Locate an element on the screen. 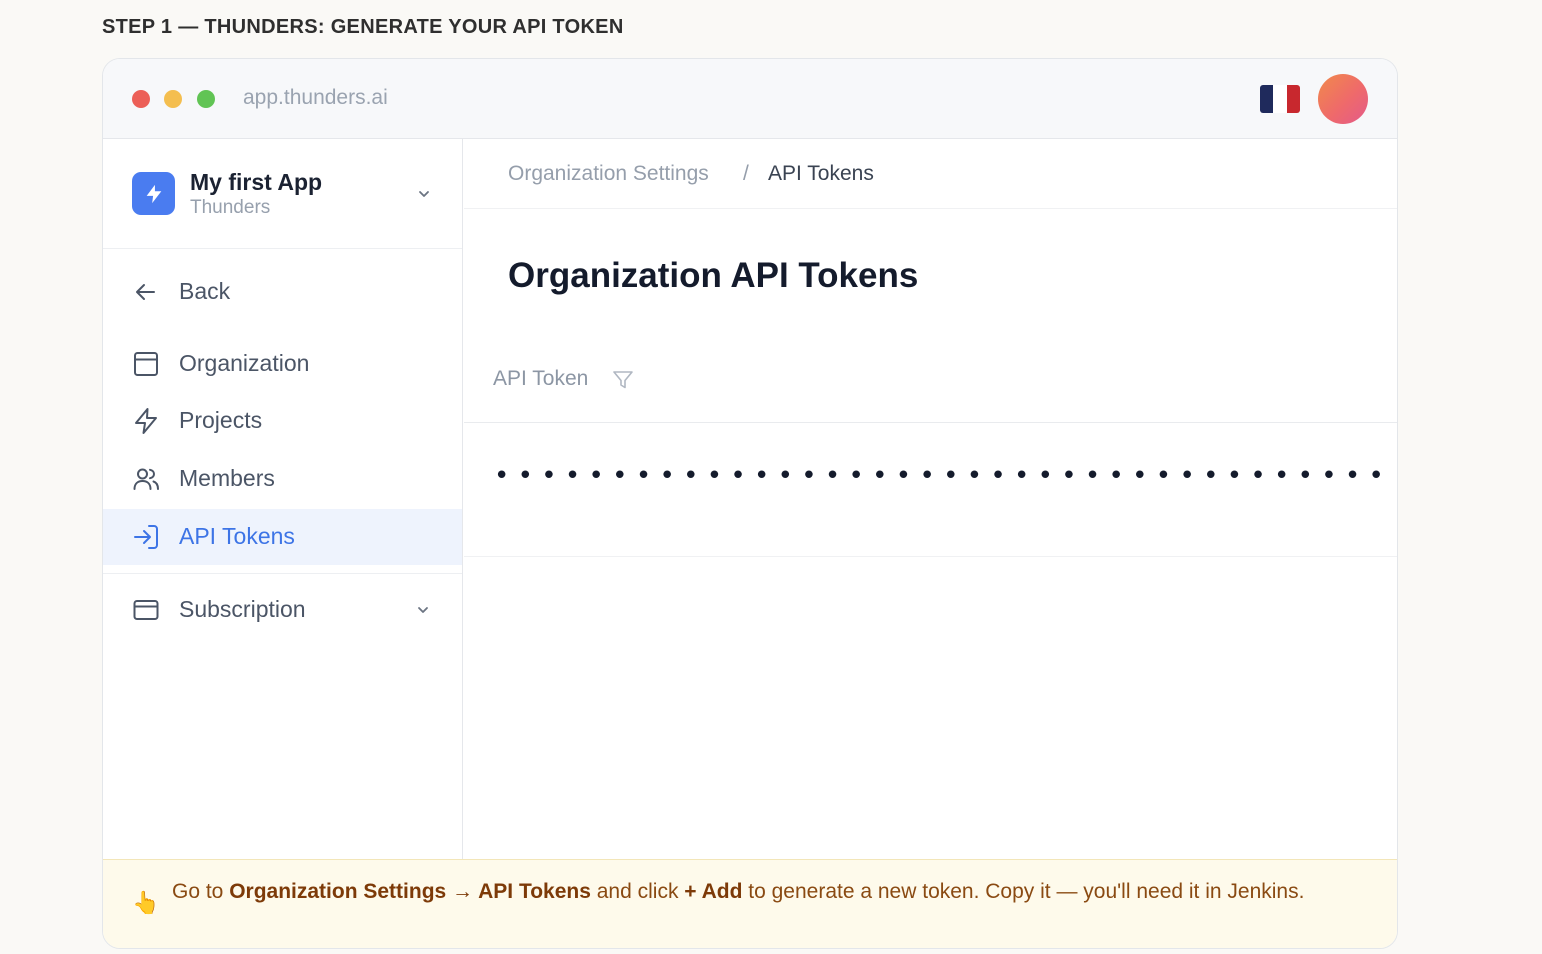 Image resolution: width=1542 pixels, height=954 pixels. back-label: Back is located at coordinates (205, 291).